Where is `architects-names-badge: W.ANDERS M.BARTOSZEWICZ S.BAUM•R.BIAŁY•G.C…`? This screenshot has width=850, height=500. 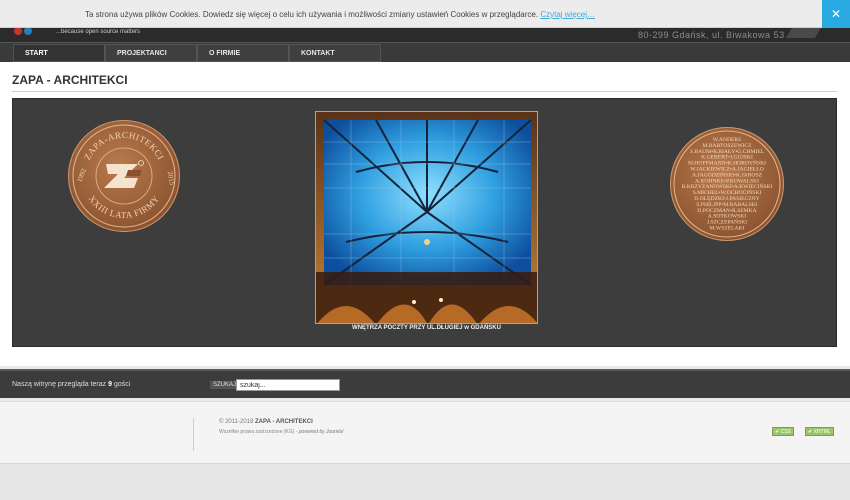 architects-names-badge: W.ANDERS M.BARTOSZEWICZ S.BAUM•R.BIAŁY•G.C… is located at coordinates (727, 184).